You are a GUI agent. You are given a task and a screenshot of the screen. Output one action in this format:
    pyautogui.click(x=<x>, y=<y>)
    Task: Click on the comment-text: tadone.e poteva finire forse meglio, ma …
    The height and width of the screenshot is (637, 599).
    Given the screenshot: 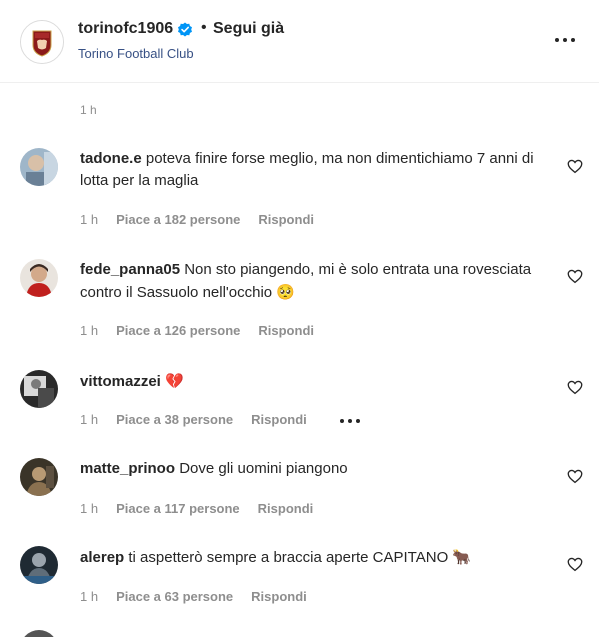 What is the action you would take?
    pyautogui.click(x=315, y=170)
    